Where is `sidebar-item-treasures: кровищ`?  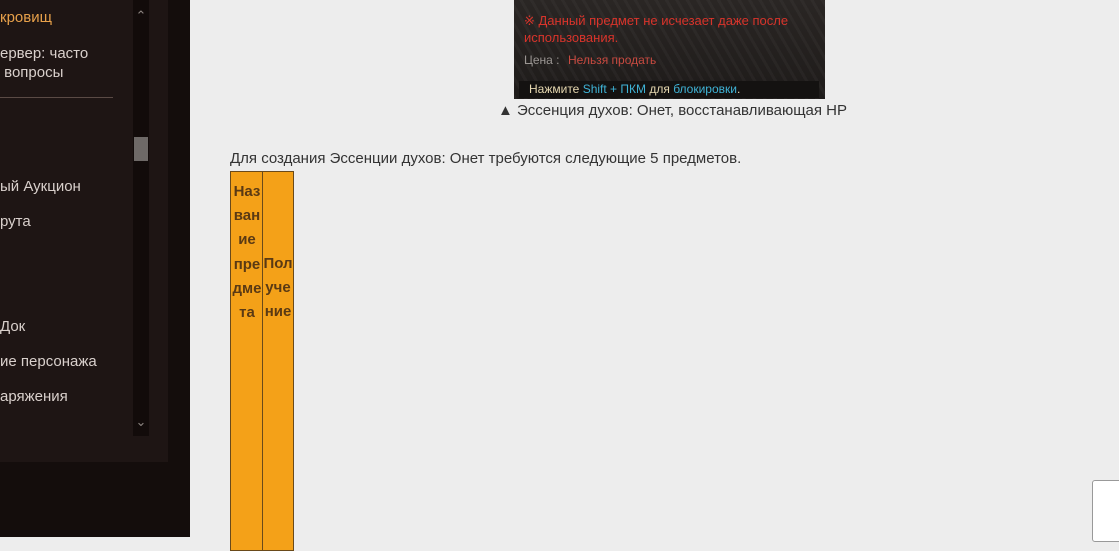
sidebar-item-treasures: кровищ is located at coordinates (26, 17).